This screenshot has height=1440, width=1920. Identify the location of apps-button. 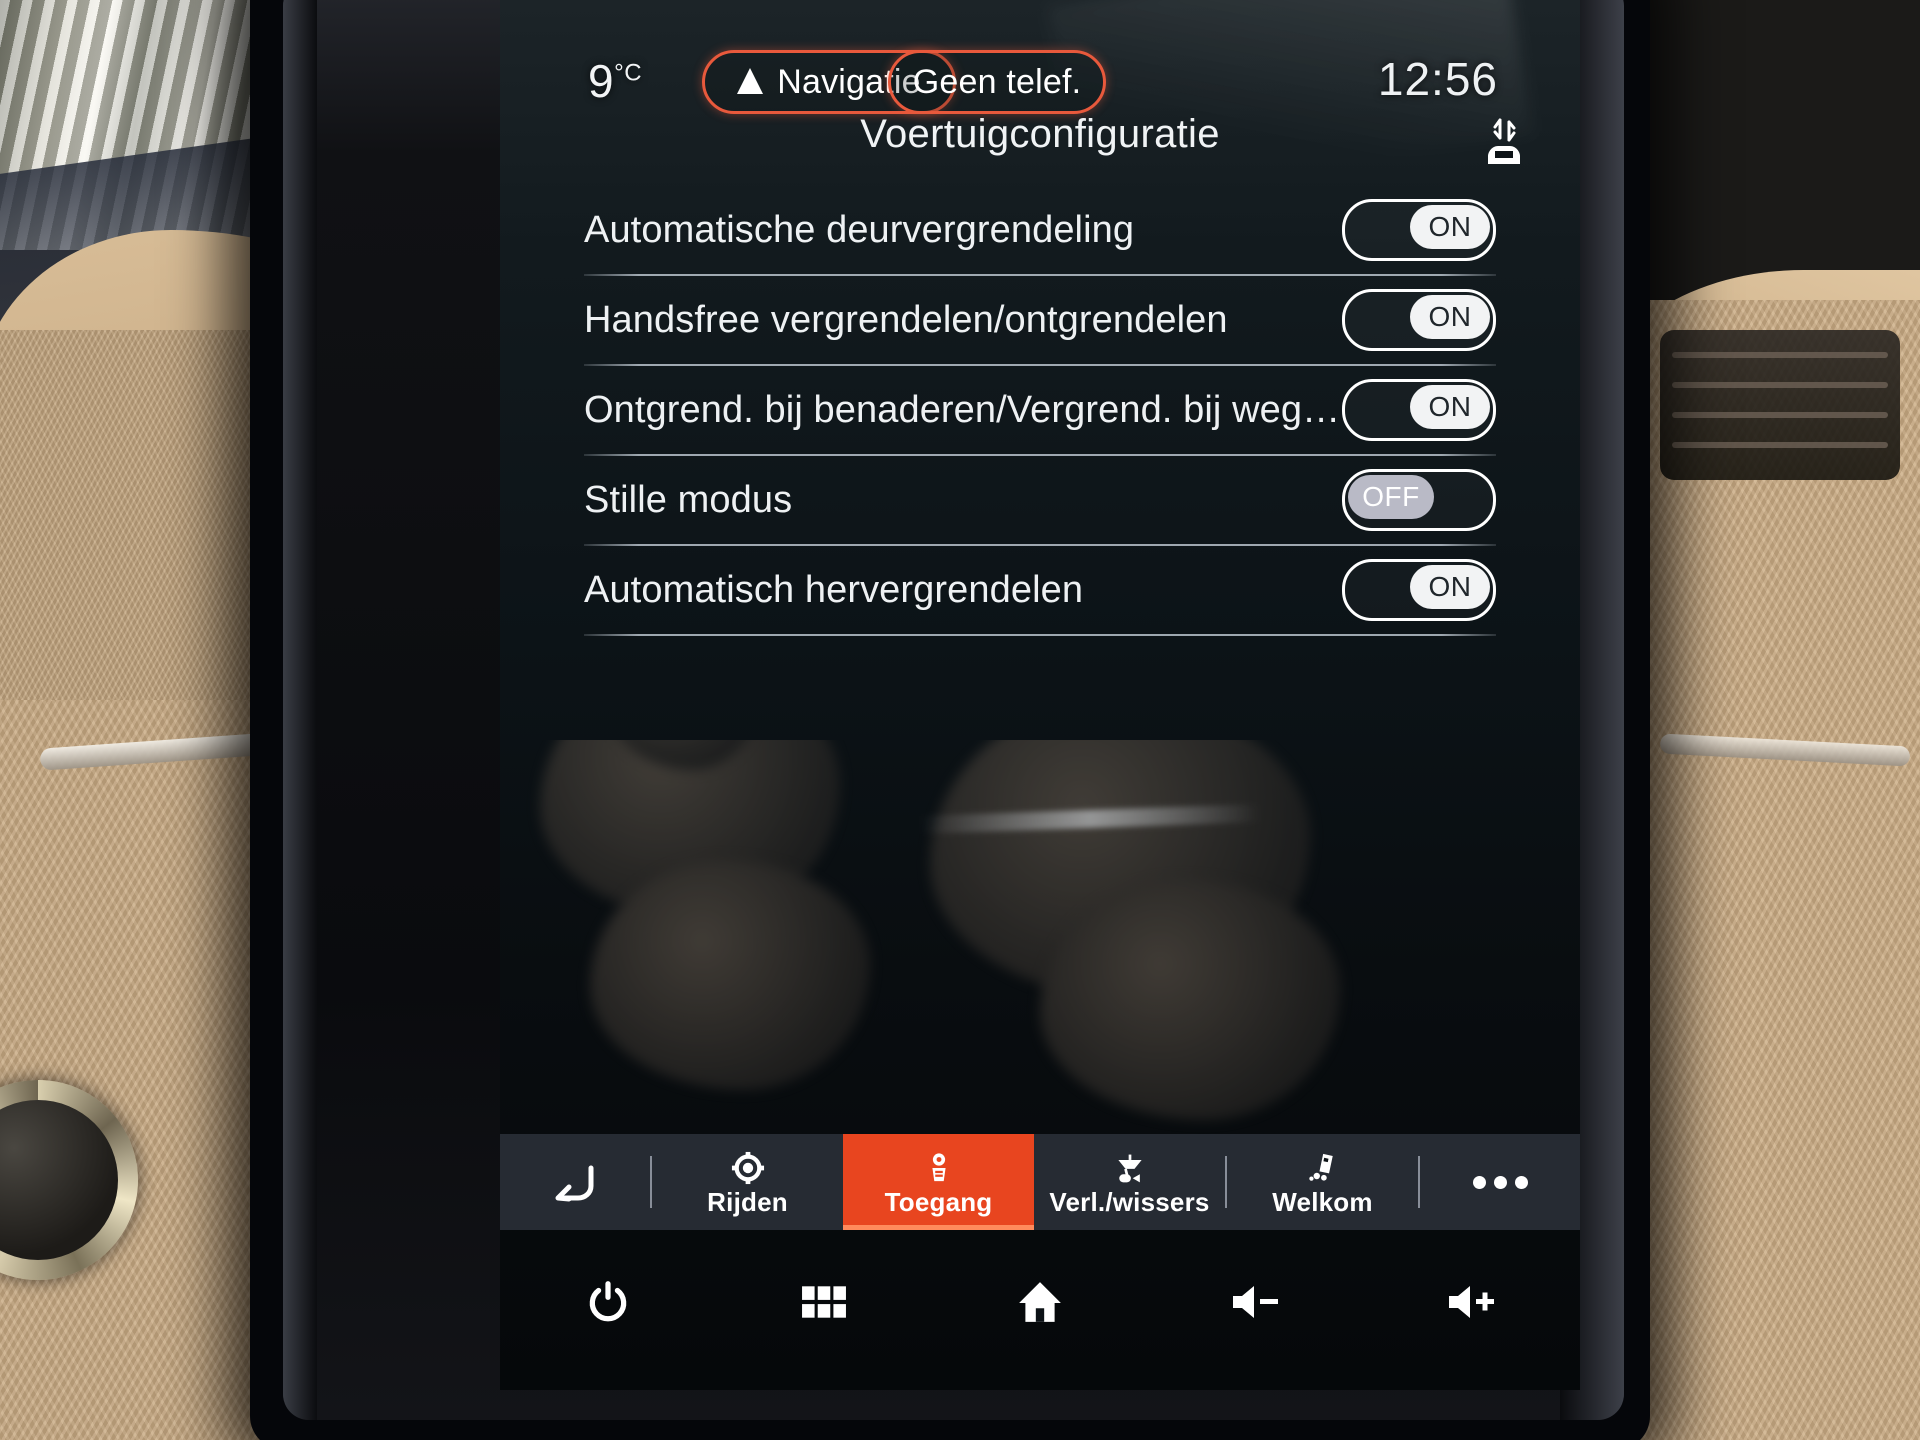
(824, 1302).